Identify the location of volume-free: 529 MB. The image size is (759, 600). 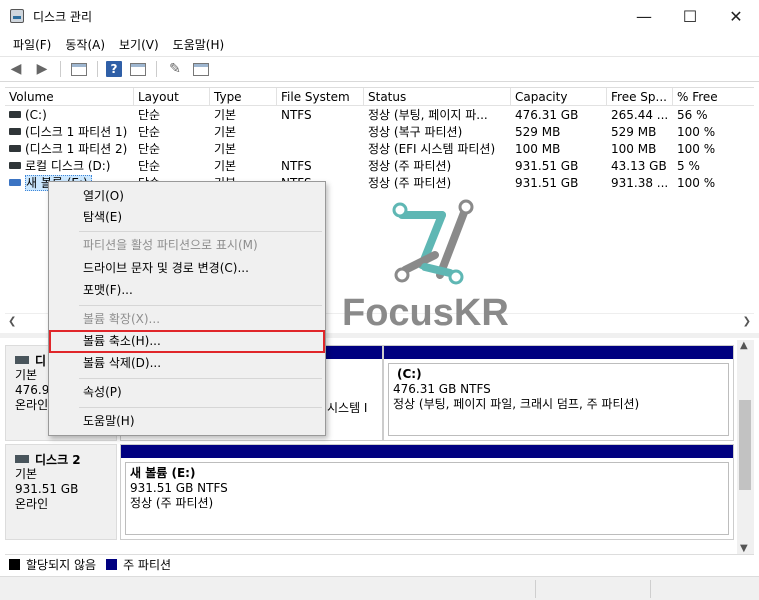
(634, 132).